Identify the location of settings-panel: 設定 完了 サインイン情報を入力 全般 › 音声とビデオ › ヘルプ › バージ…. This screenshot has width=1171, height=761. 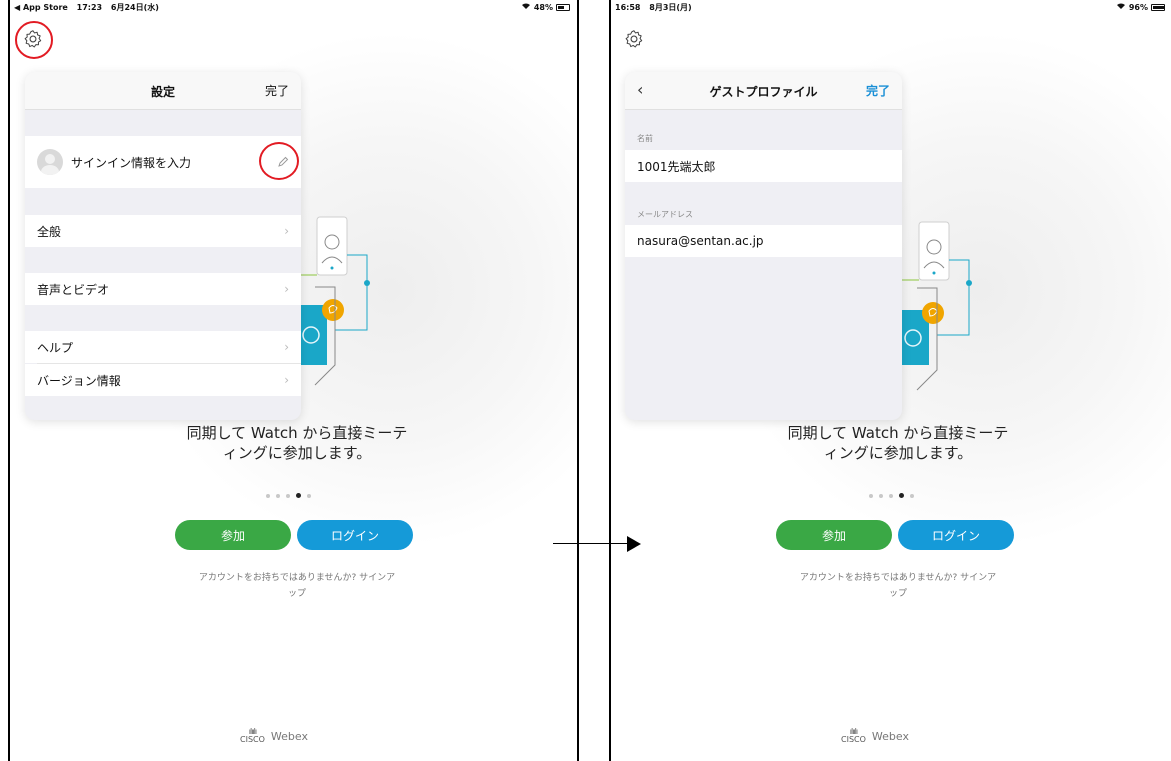
(163, 246).